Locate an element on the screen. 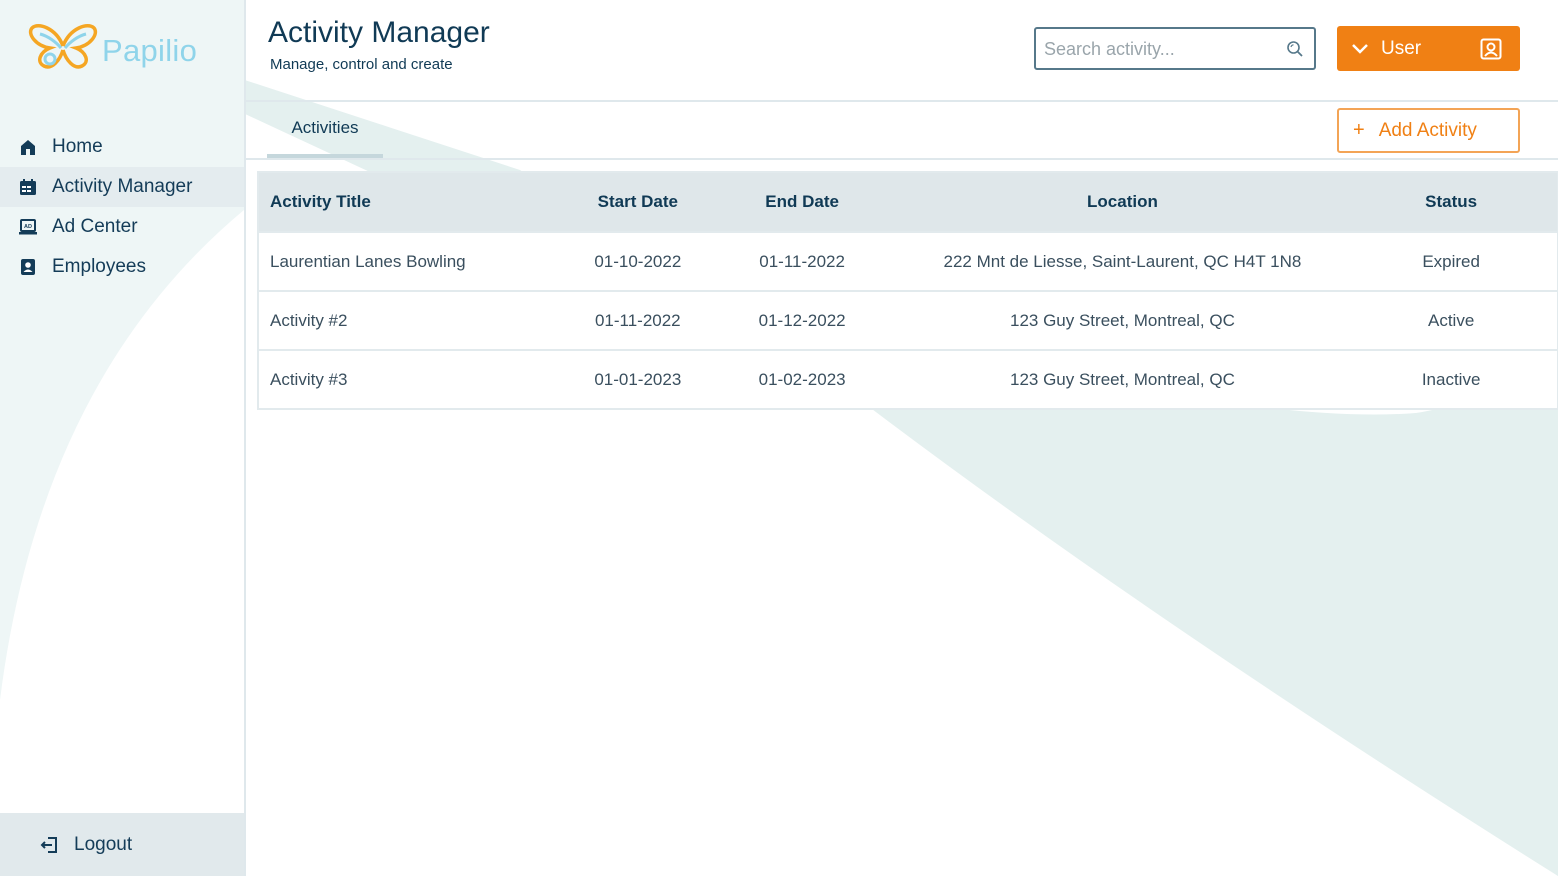  cell-end-date: 01-12-2022 is located at coordinates (802, 320).